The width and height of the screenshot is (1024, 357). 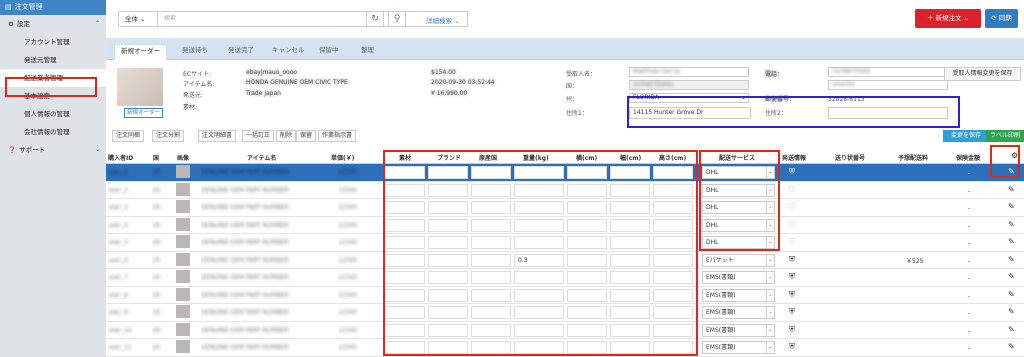 What do you see at coordinates (1005, 136) in the screenshot?
I see `print-label-button: ラベル印刷` at bounding box center [1005, 136].